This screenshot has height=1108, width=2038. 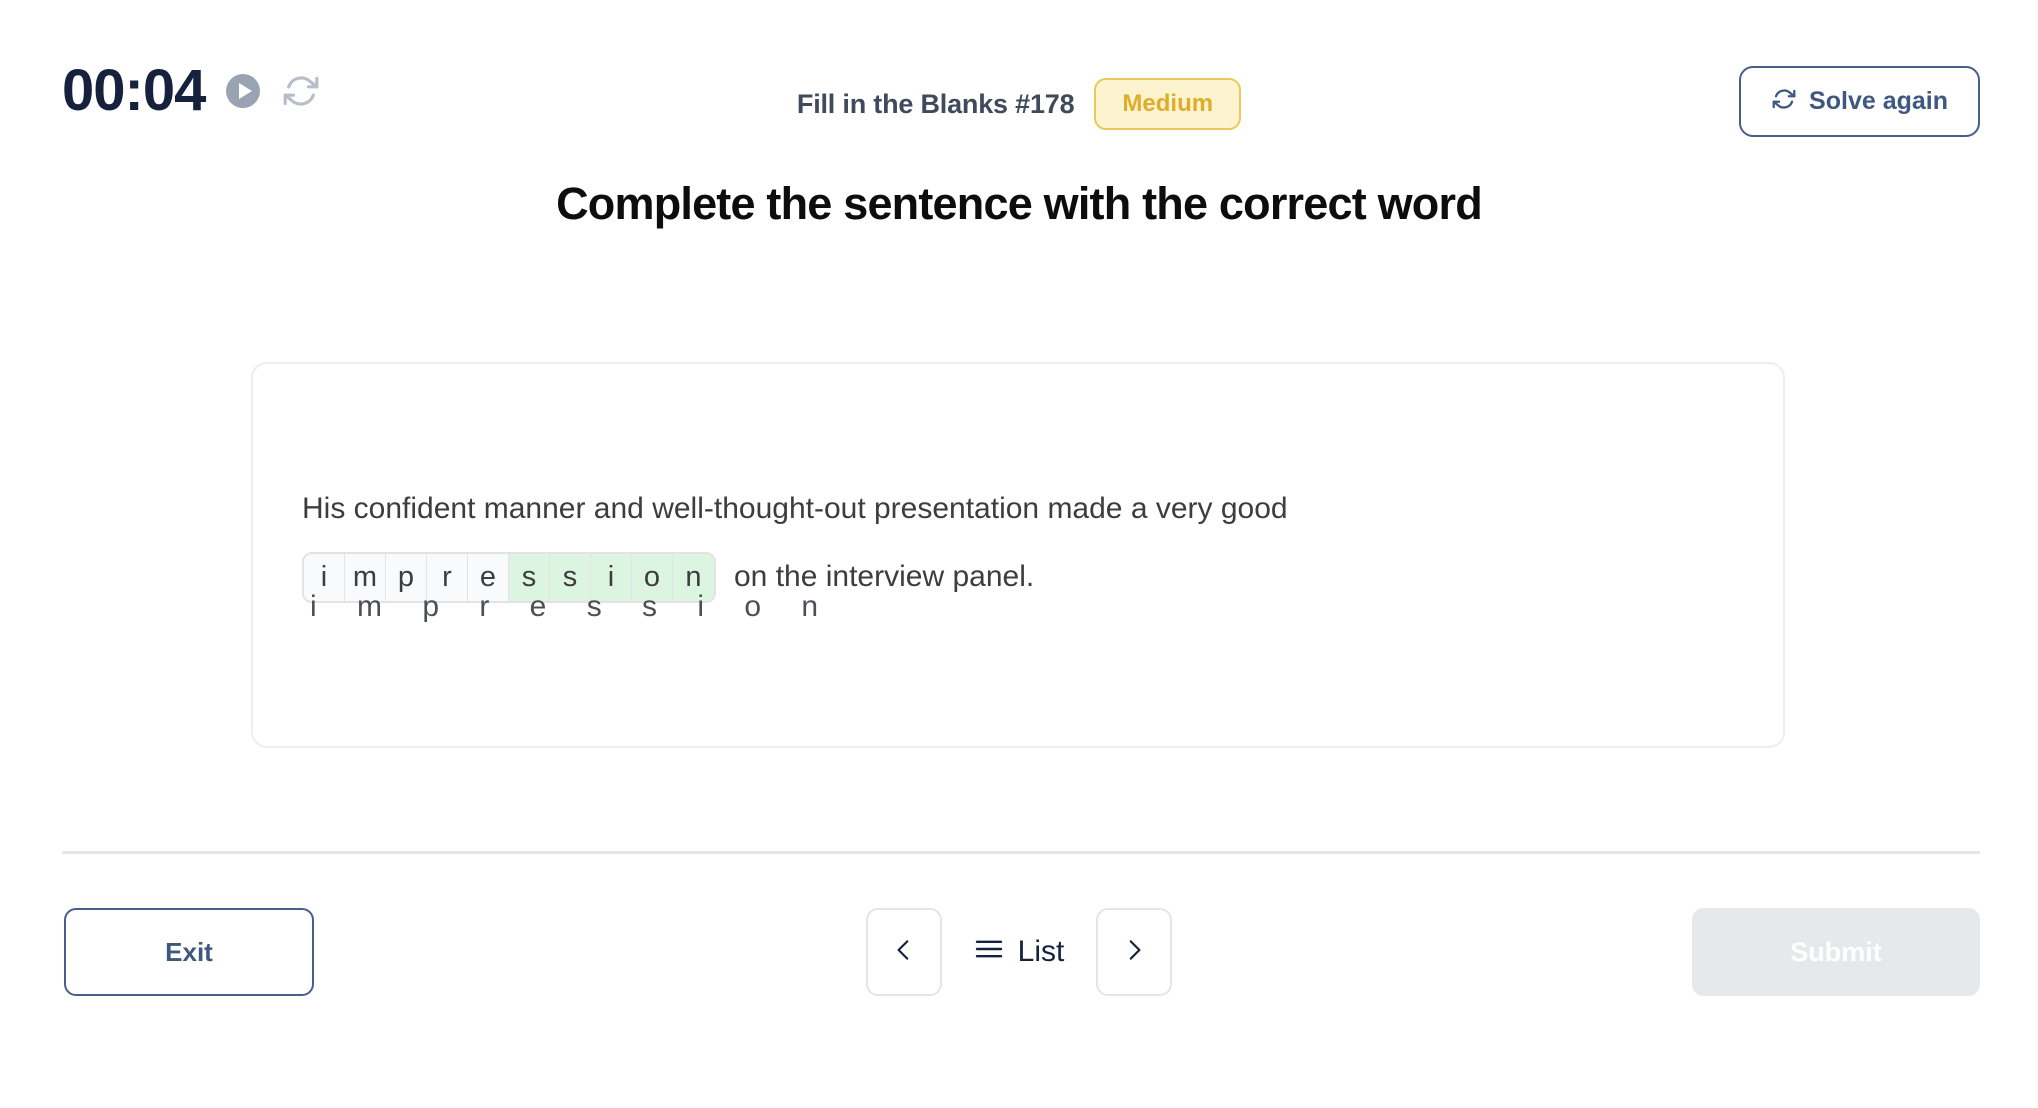 What do you see at coordinates (1168, 104) in the screenshot?
I see `difficulty-badge: Medium` at bounding box center [1168, 104].